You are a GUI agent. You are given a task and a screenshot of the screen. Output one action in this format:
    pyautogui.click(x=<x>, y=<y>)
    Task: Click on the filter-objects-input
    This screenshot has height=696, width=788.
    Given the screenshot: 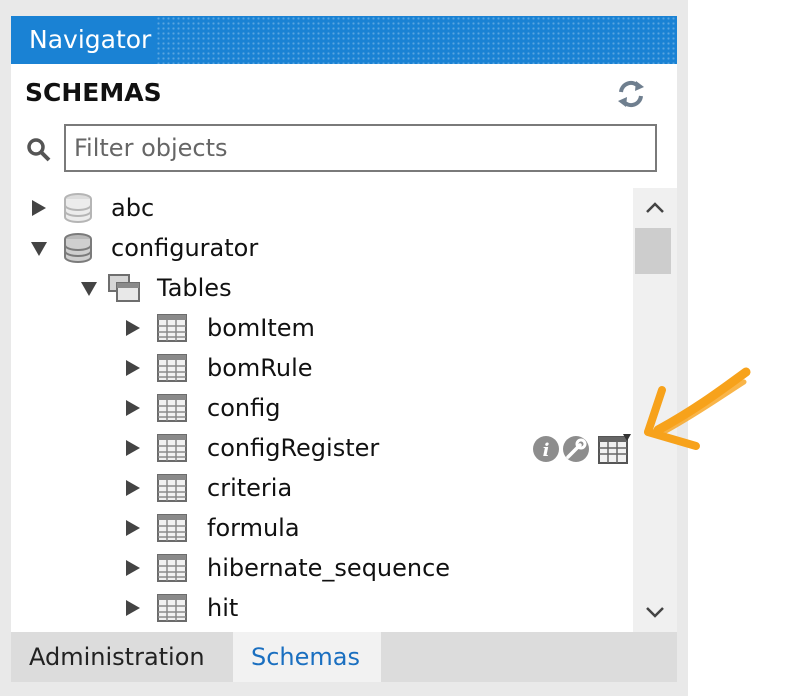 What is the action you would take?
    pyautogui.click(x=360, y=148)
    